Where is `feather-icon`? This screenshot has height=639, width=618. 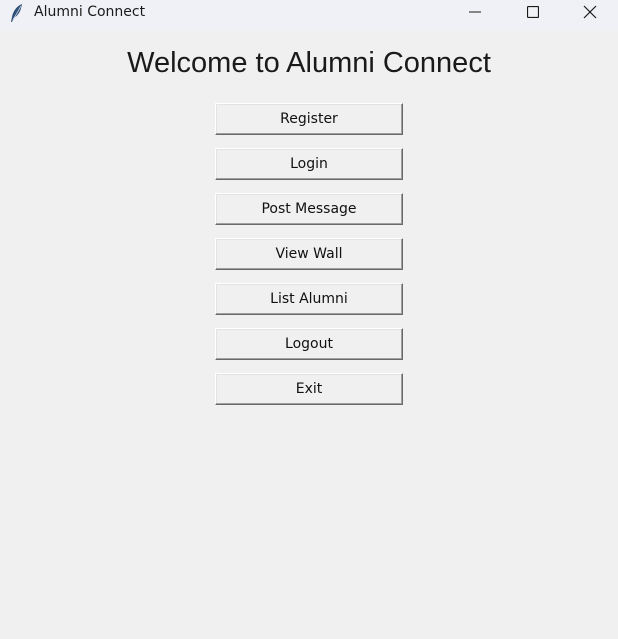 feather-icon is located at coordinates (17, 13).